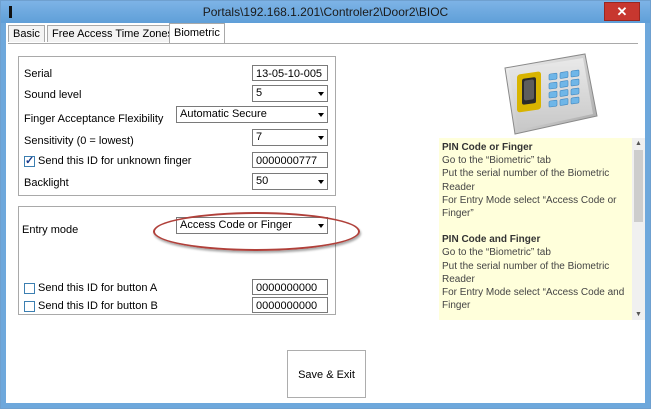 This screenshot has width=651, height=409. What do you see at coordinates (38, 74) in the screenshot?
I see `serial-label: Serial` at bounding box center [38, 74].